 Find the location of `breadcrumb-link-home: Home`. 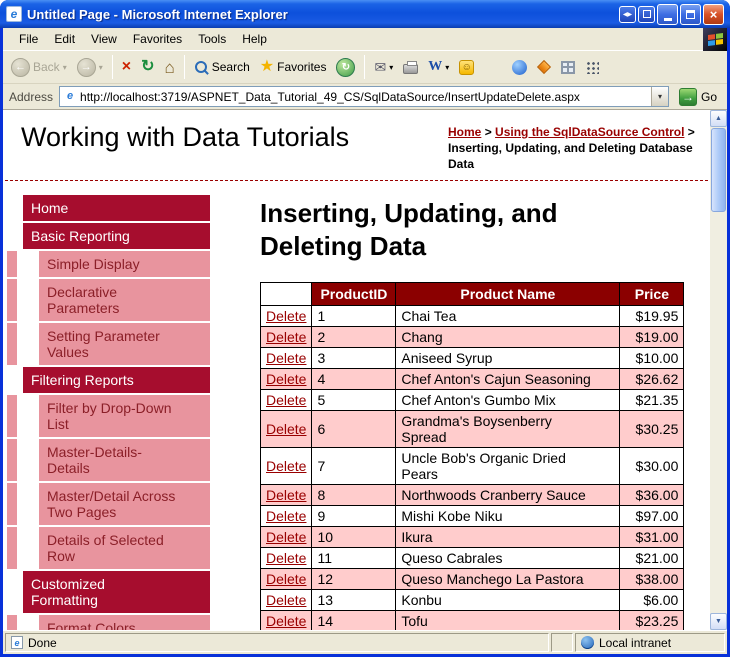

breadcrumb-link-home: Home is located at coordinates (464, 132).